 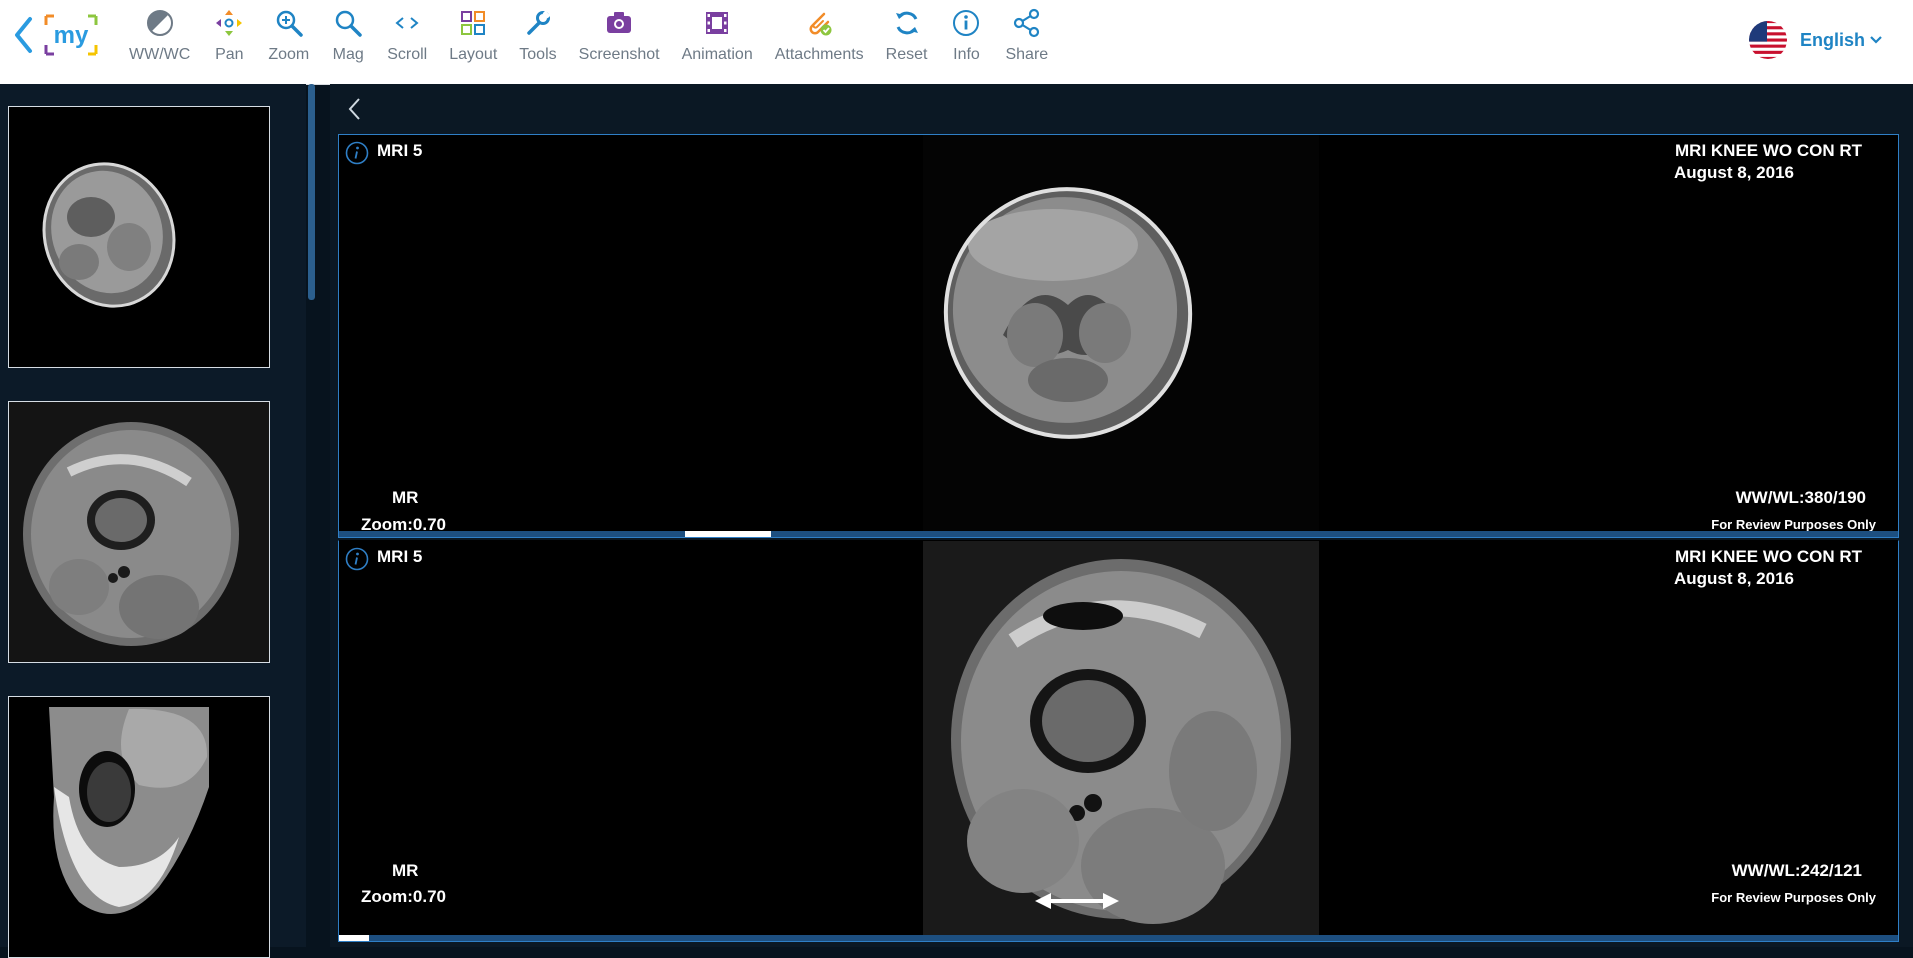 What do you see at coordinates (1027, 54) in the screenshot?
I see `tool-label: Share` at bounding box center [1027, 54].